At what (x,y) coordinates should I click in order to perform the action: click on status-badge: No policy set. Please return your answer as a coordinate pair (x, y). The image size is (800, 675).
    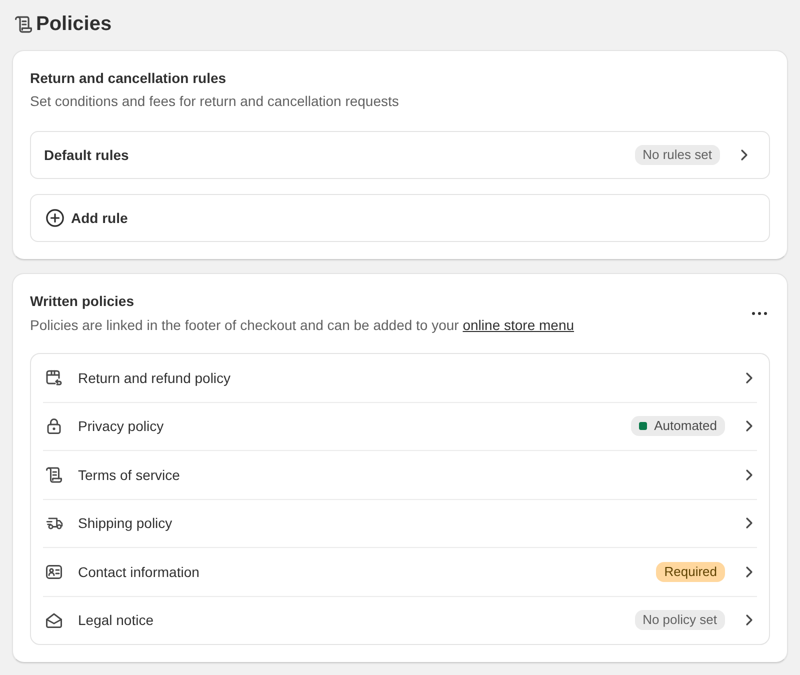
    Looking at the image, I should click on (679, 620).